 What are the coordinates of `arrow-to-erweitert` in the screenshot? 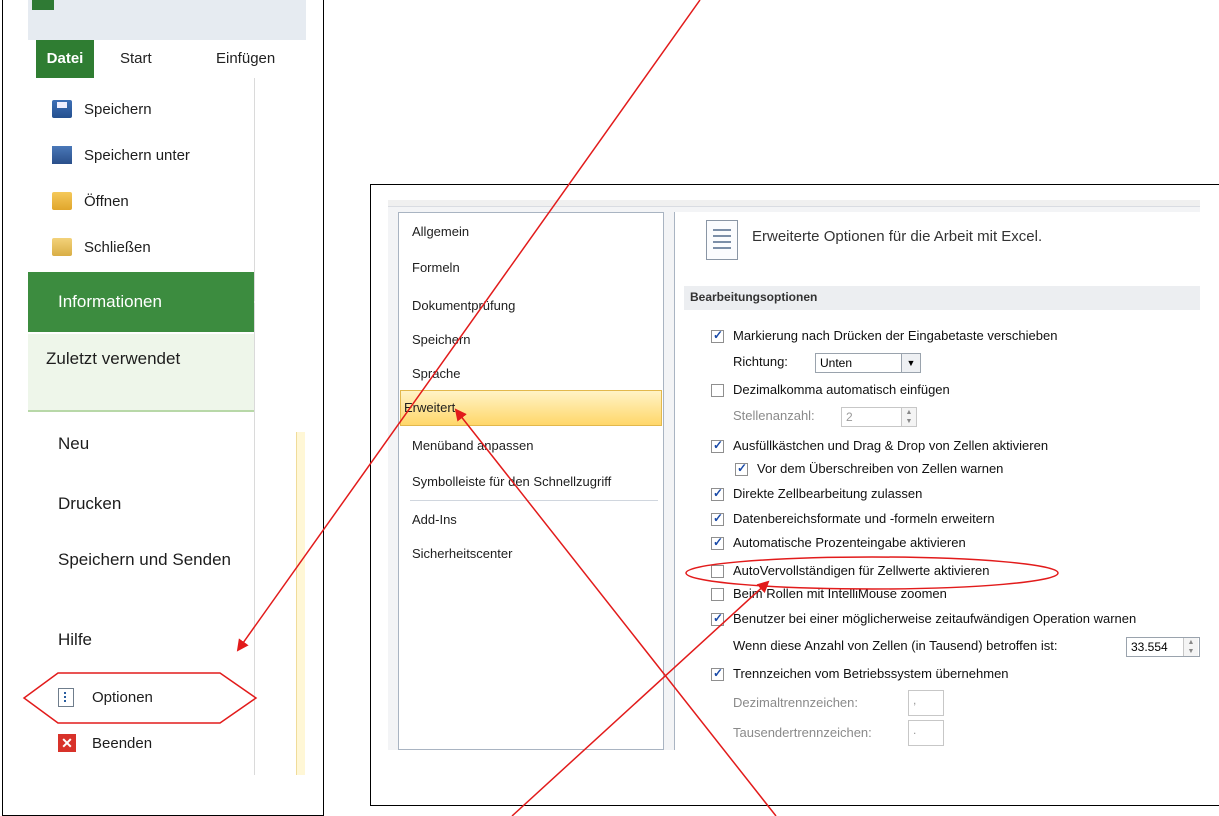 It's located at (615, 612).